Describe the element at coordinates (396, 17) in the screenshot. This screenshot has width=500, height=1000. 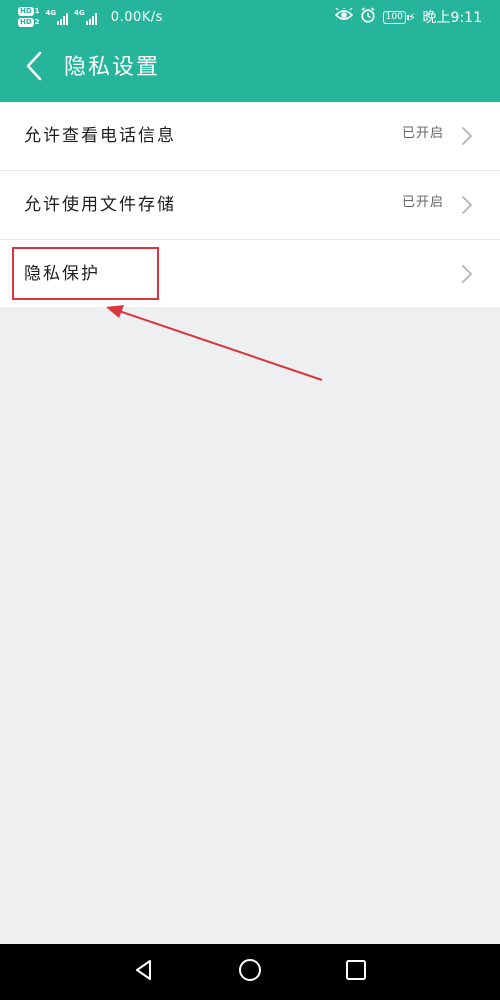
I see `battery-icon: 100` at that location.